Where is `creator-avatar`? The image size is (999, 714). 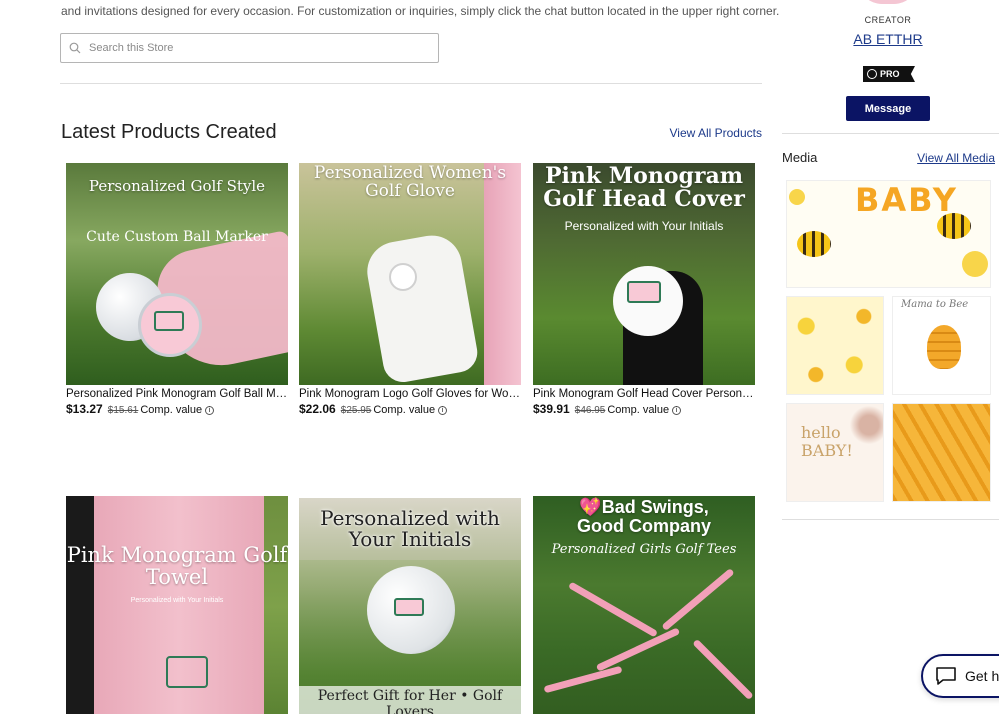
creator-avatar is located at coordinates (888, 2).